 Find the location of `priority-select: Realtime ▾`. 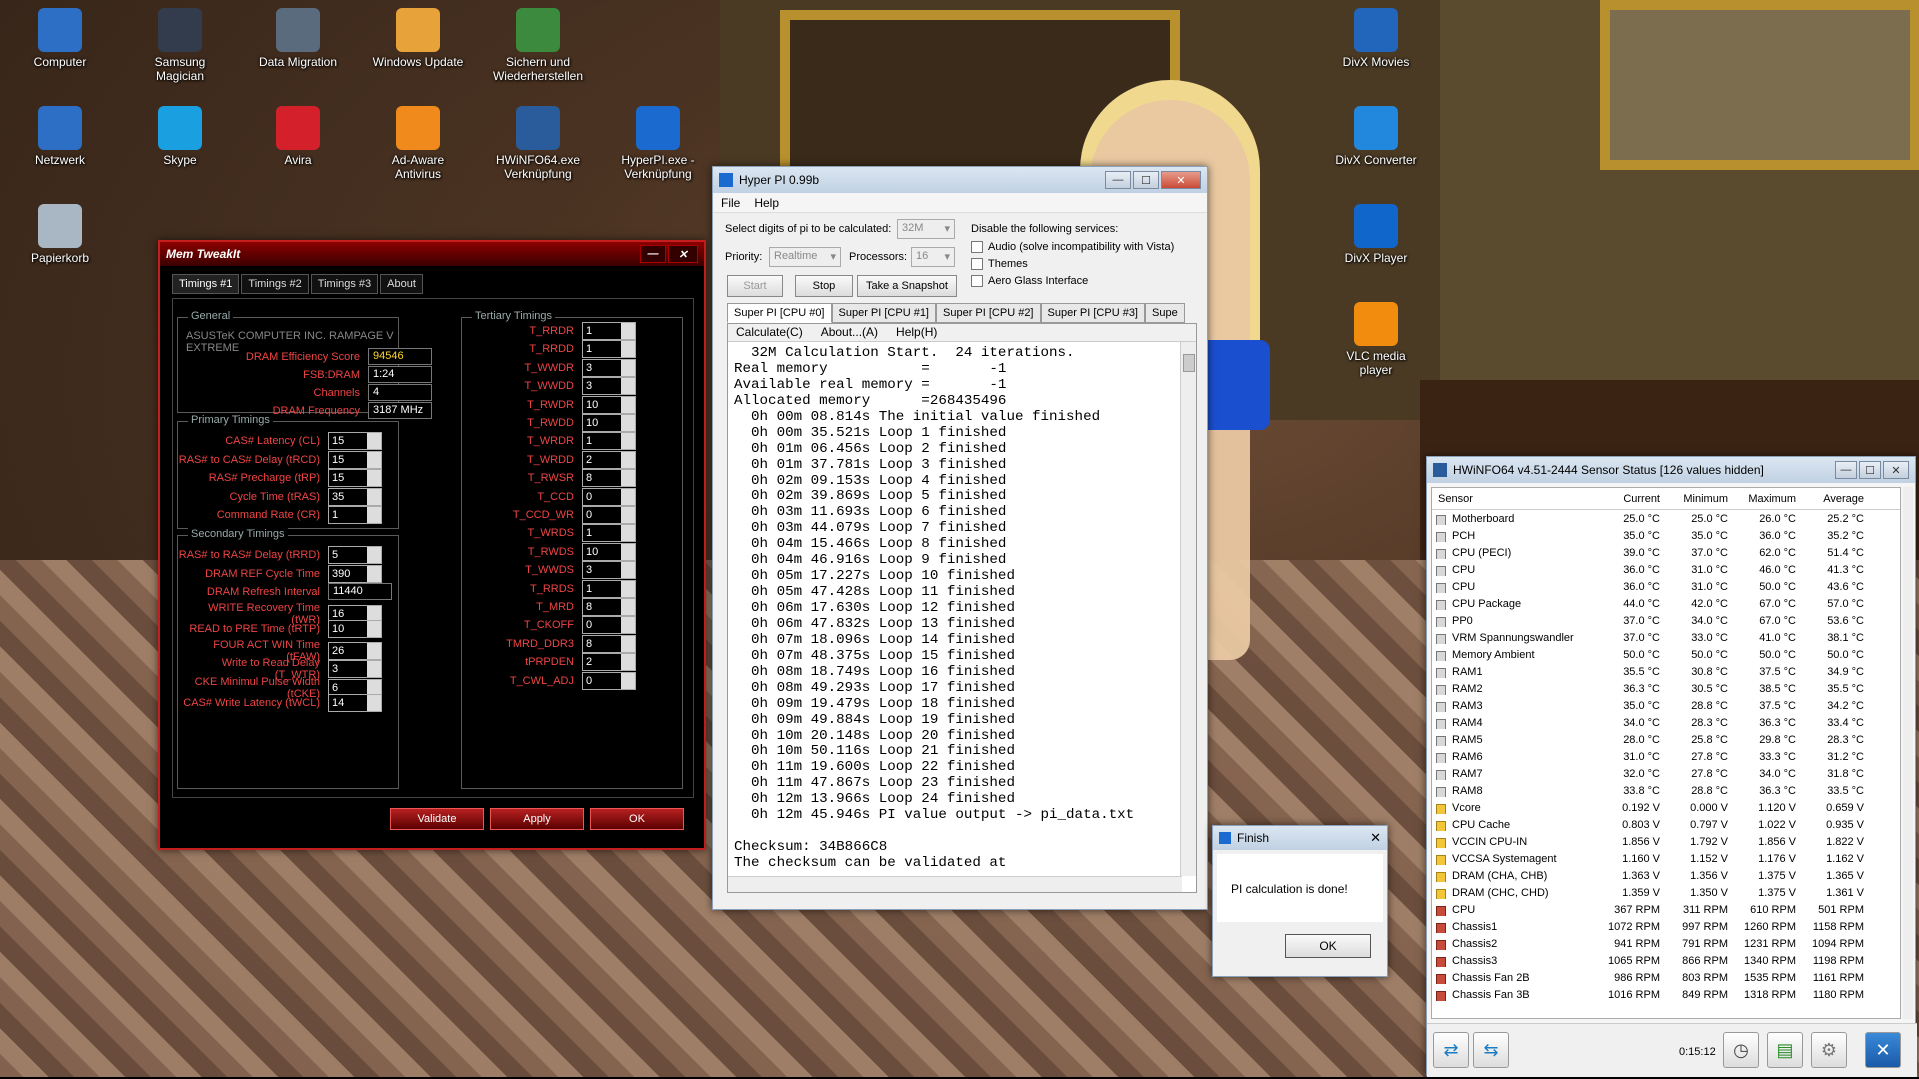

priority-select: Realtime ▾ is located at coordinates (805, 257).